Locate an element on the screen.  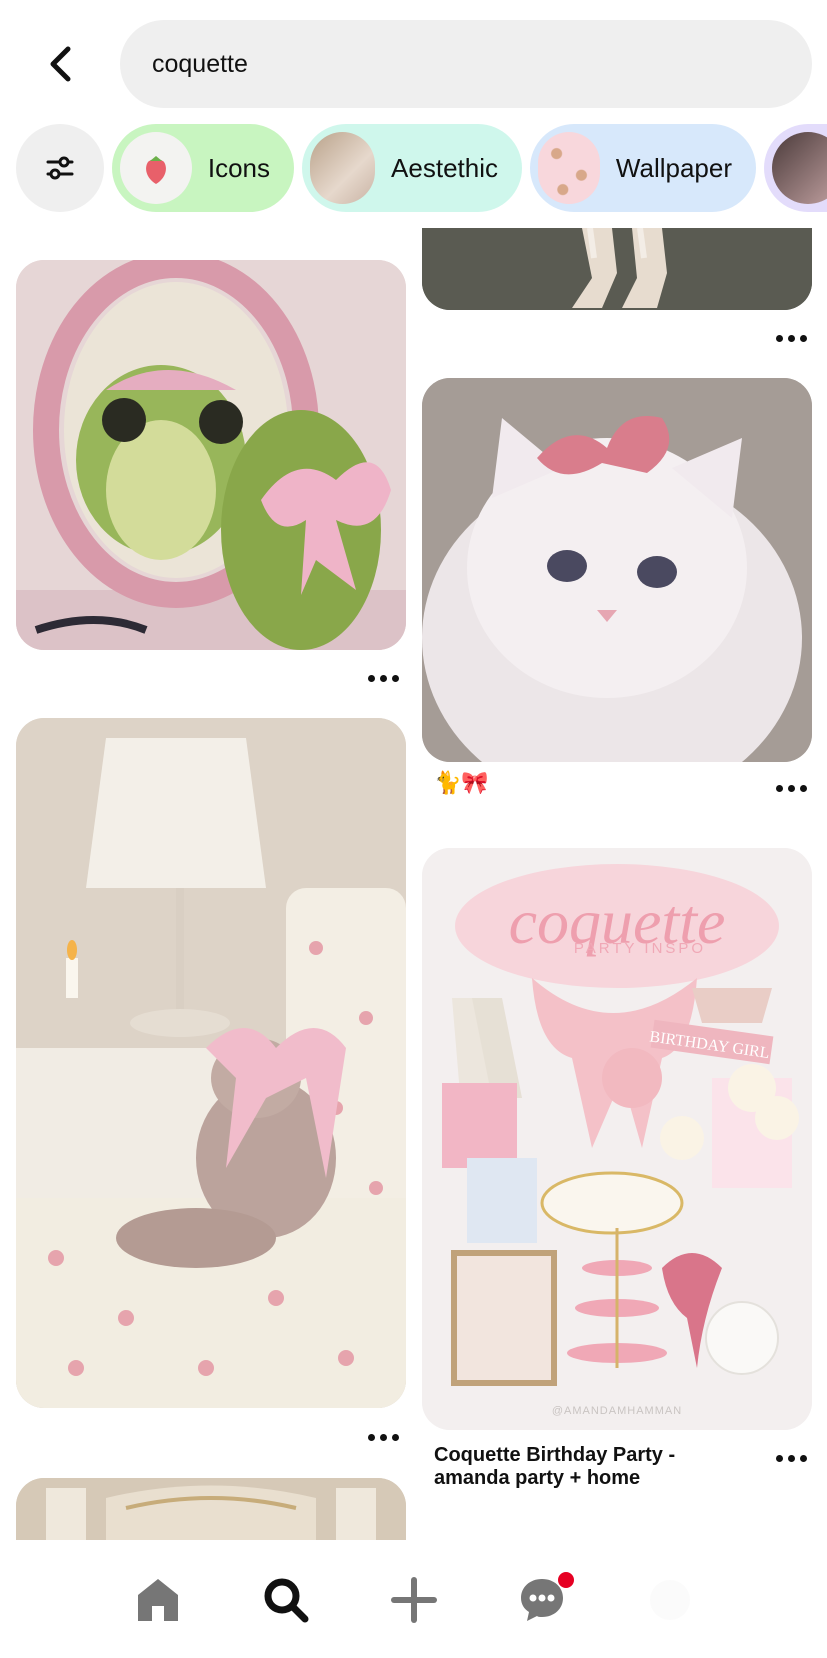
profile-icon is located at coordinates (670, 1600).